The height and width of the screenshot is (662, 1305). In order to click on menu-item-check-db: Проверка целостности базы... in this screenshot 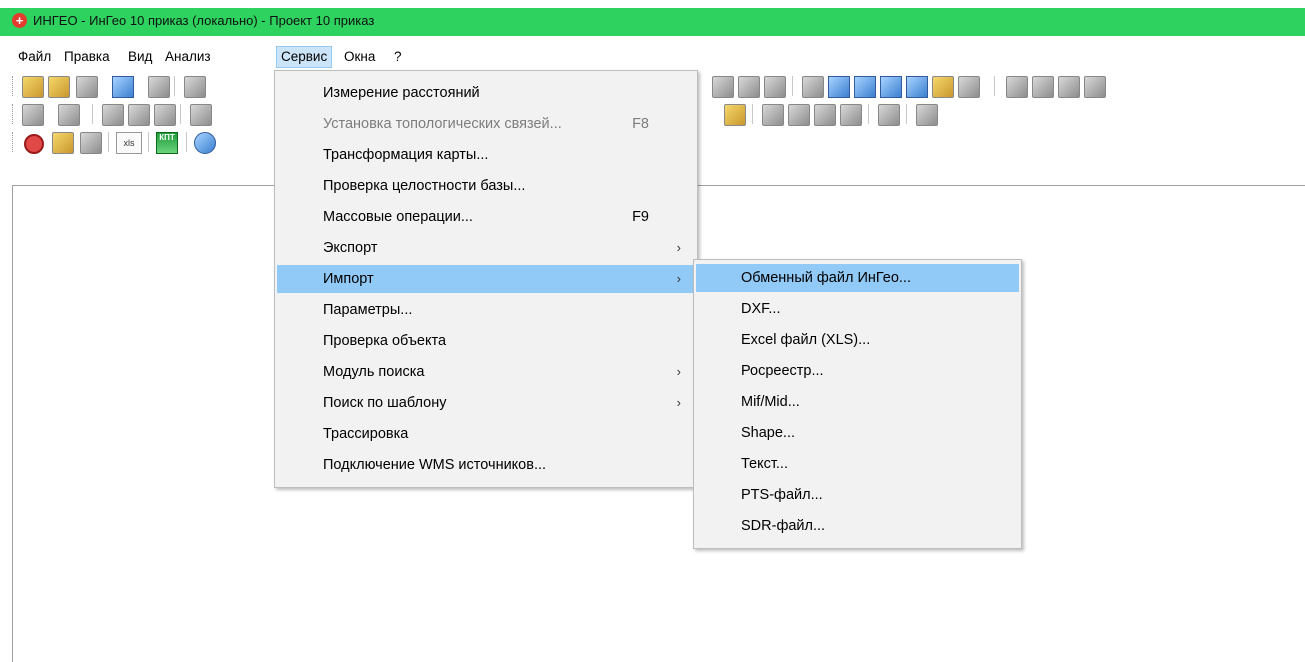, I will do `click(486, 186)`.